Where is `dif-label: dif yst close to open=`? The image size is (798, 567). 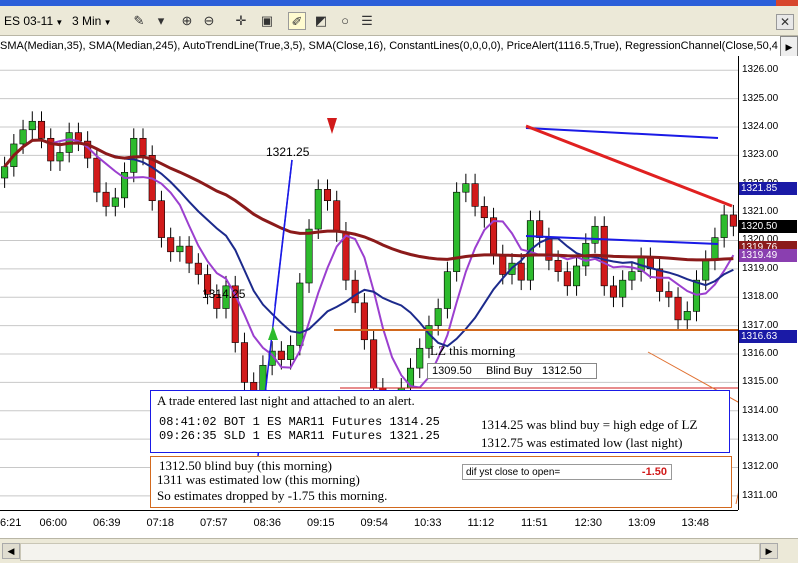
dif-label: dif yst close to open= is located at coordinates (513, 472).